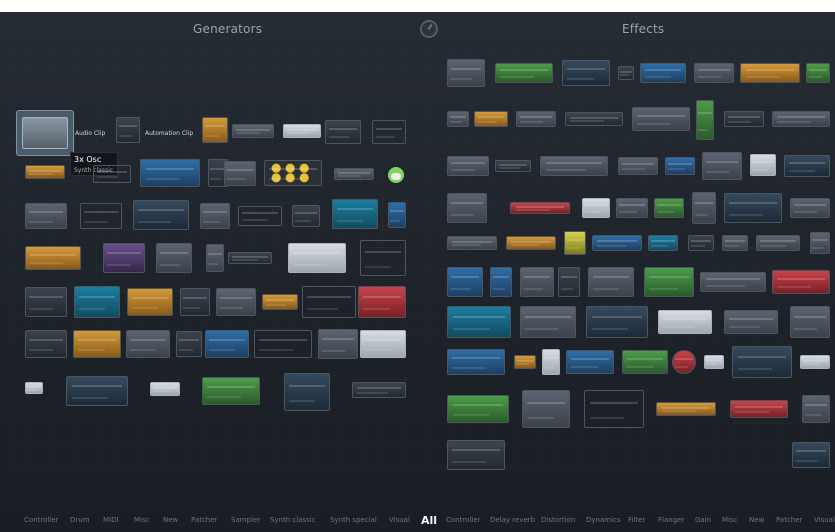 The height and width of the screenshot is (532, 835). Describe the element at coordinates (204, 520) in the screenshot. I see `filter-gen-patcher: Patcher` at that location.